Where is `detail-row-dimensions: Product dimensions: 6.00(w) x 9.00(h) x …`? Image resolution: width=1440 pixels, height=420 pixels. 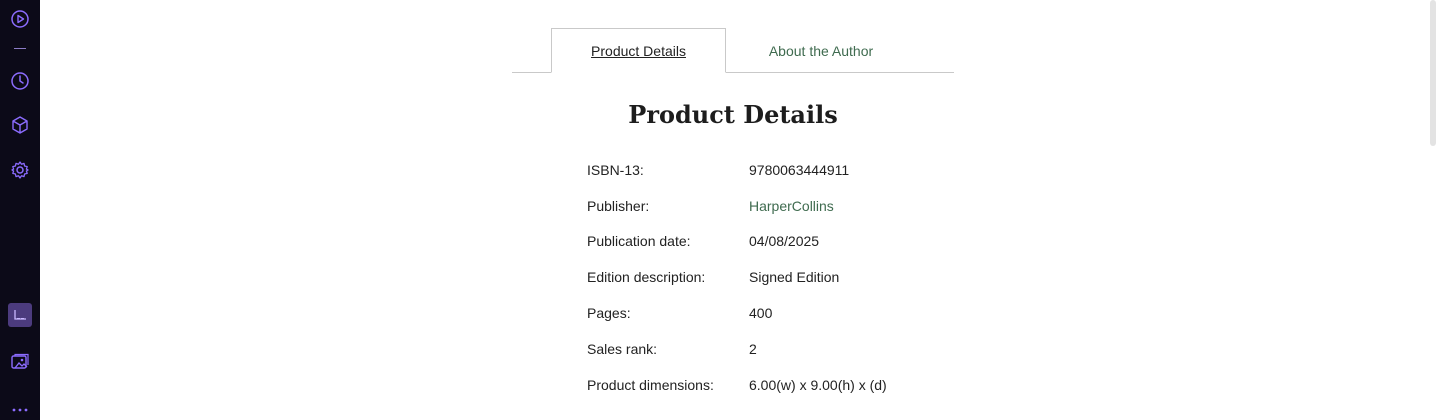
detail-row-dimensions: Product dimensions: 6.00(w) x 9.00(h) x … is located at coordinates (797, 385).